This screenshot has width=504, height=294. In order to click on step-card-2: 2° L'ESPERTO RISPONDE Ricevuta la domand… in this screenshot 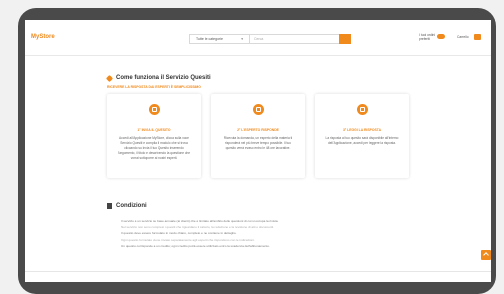, I will do `click(258, 136)`.